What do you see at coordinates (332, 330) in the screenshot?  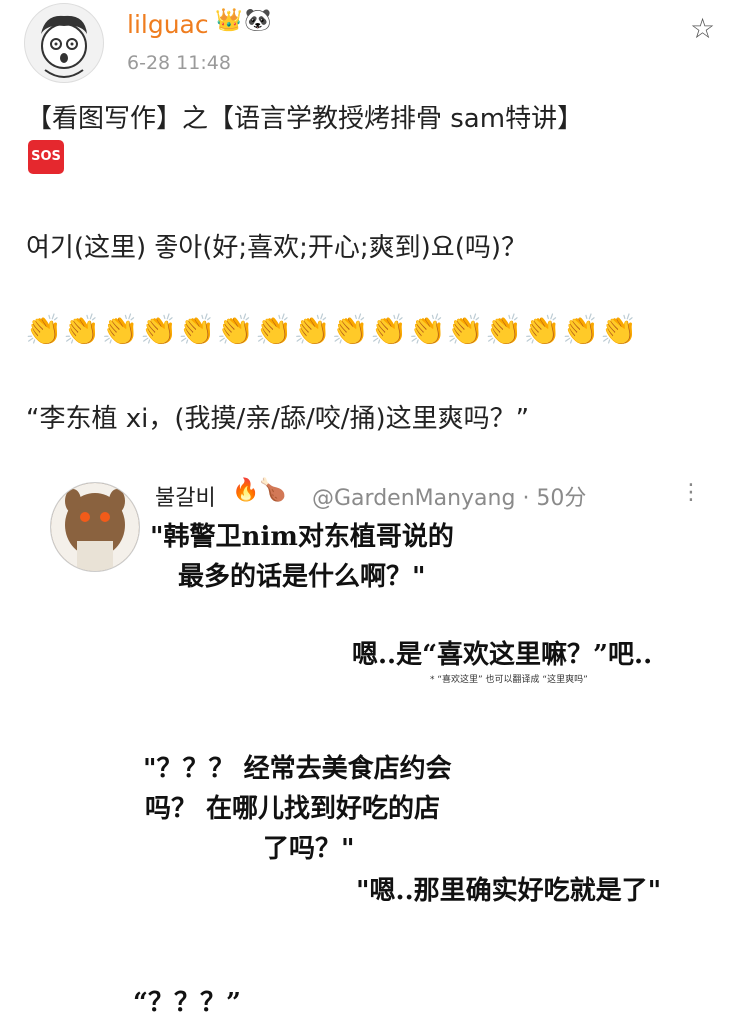 I see `clapping-hands-icons: 👏👏👏👏👏👏👏👏👏👏👏👏👏👏👏👏` at bounding box center [332, 330].